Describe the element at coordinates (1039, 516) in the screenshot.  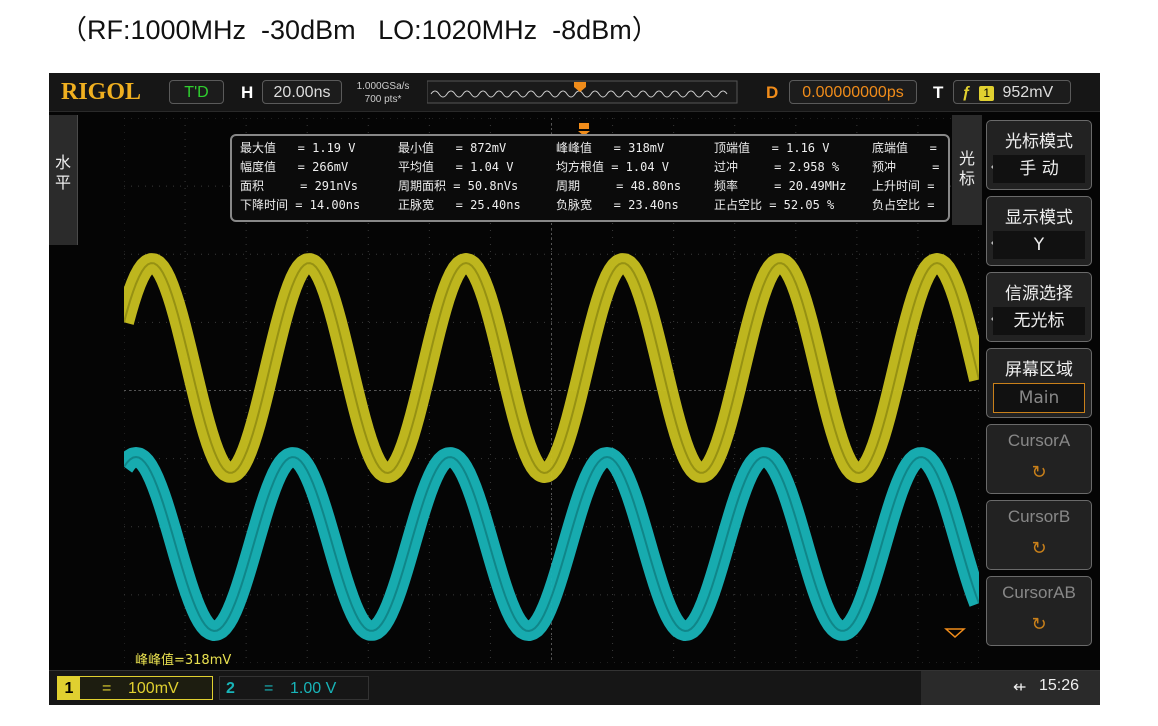
I see `cursor-b-title: CursorB` at that location.